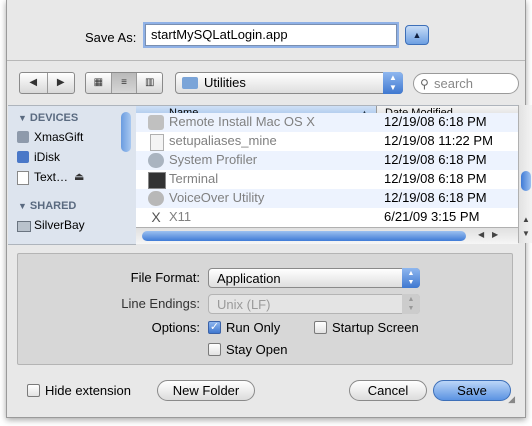  I want to click on idisk-icon, so click(23, 157).